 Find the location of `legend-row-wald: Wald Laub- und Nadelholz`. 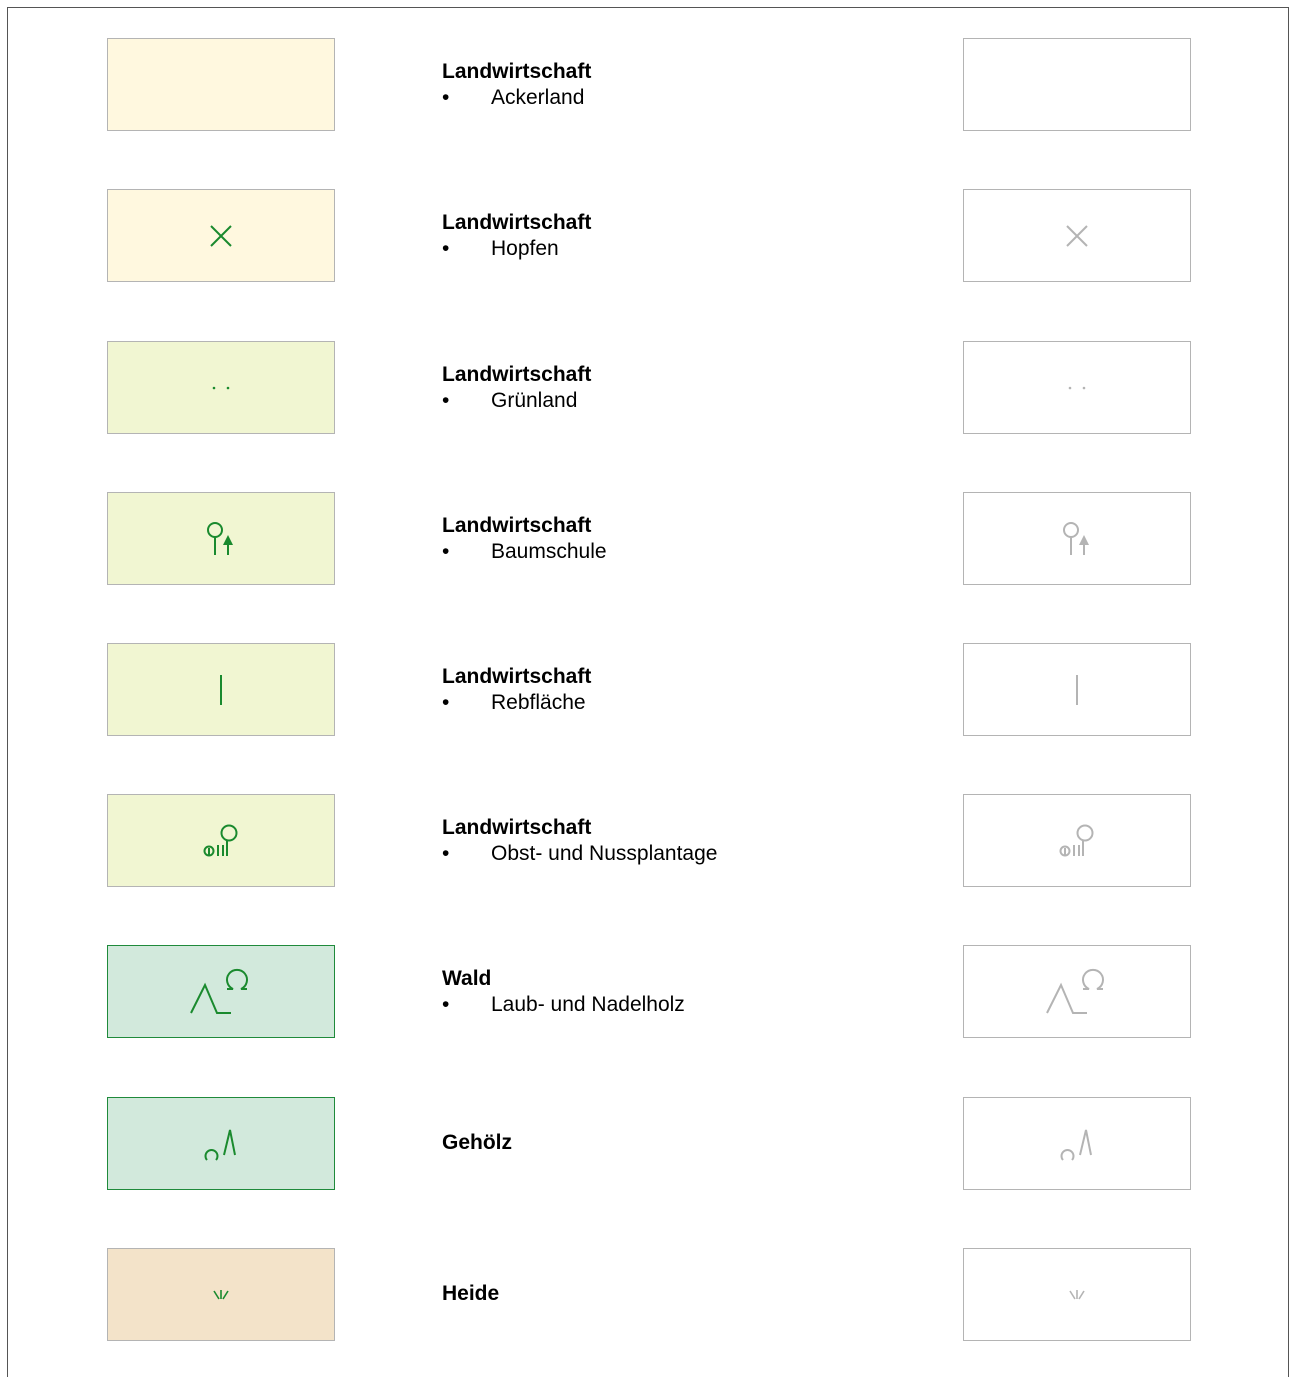

legend-row-wald: Wald Laub- und Nadelholz is located at coordinates (646, 992).